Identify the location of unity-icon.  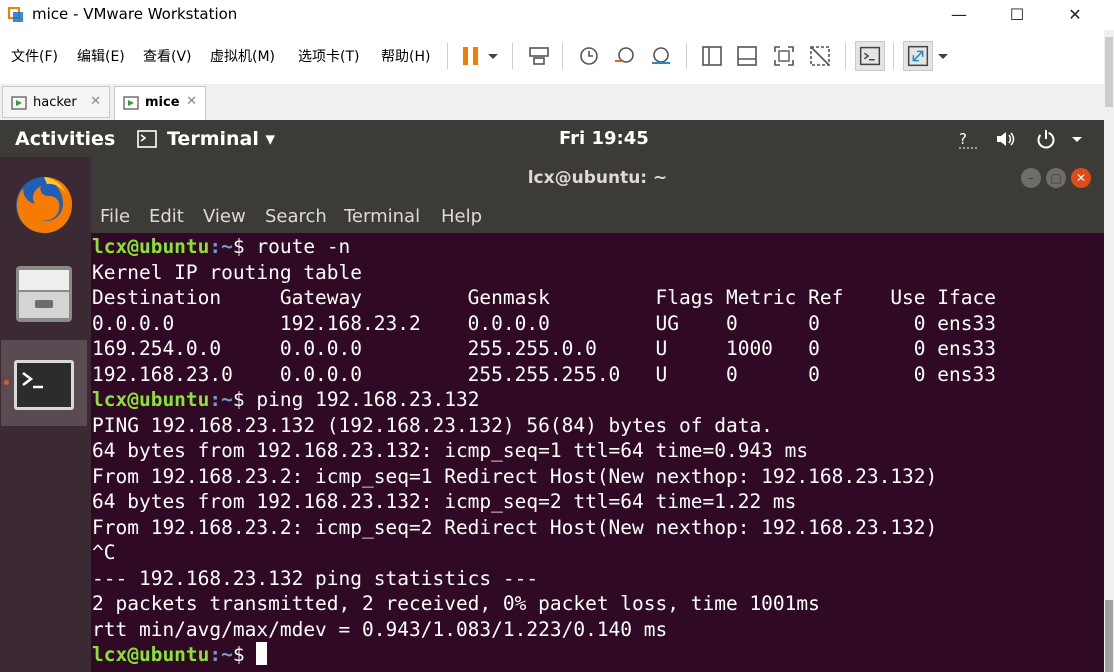
(820, 56).